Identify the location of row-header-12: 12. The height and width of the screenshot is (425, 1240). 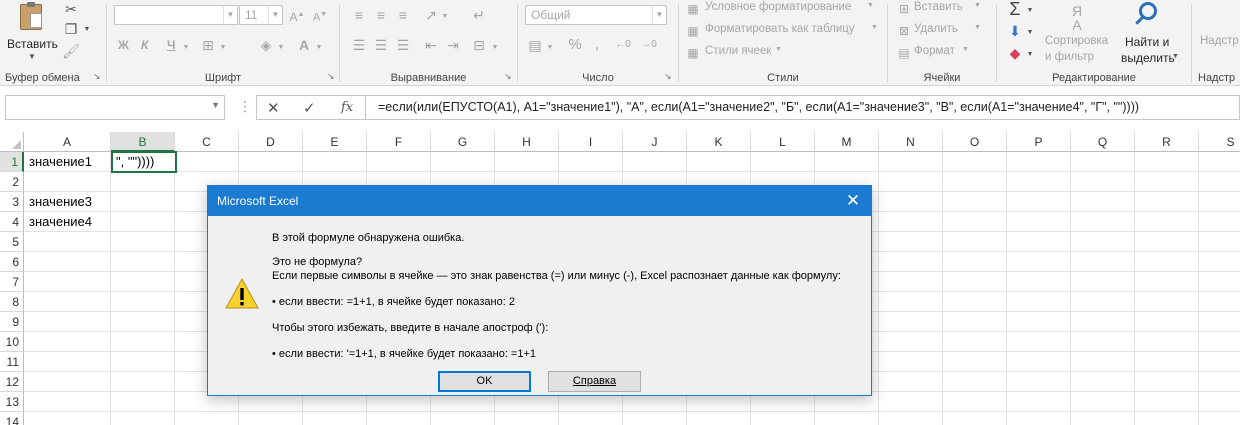
(12, 382).